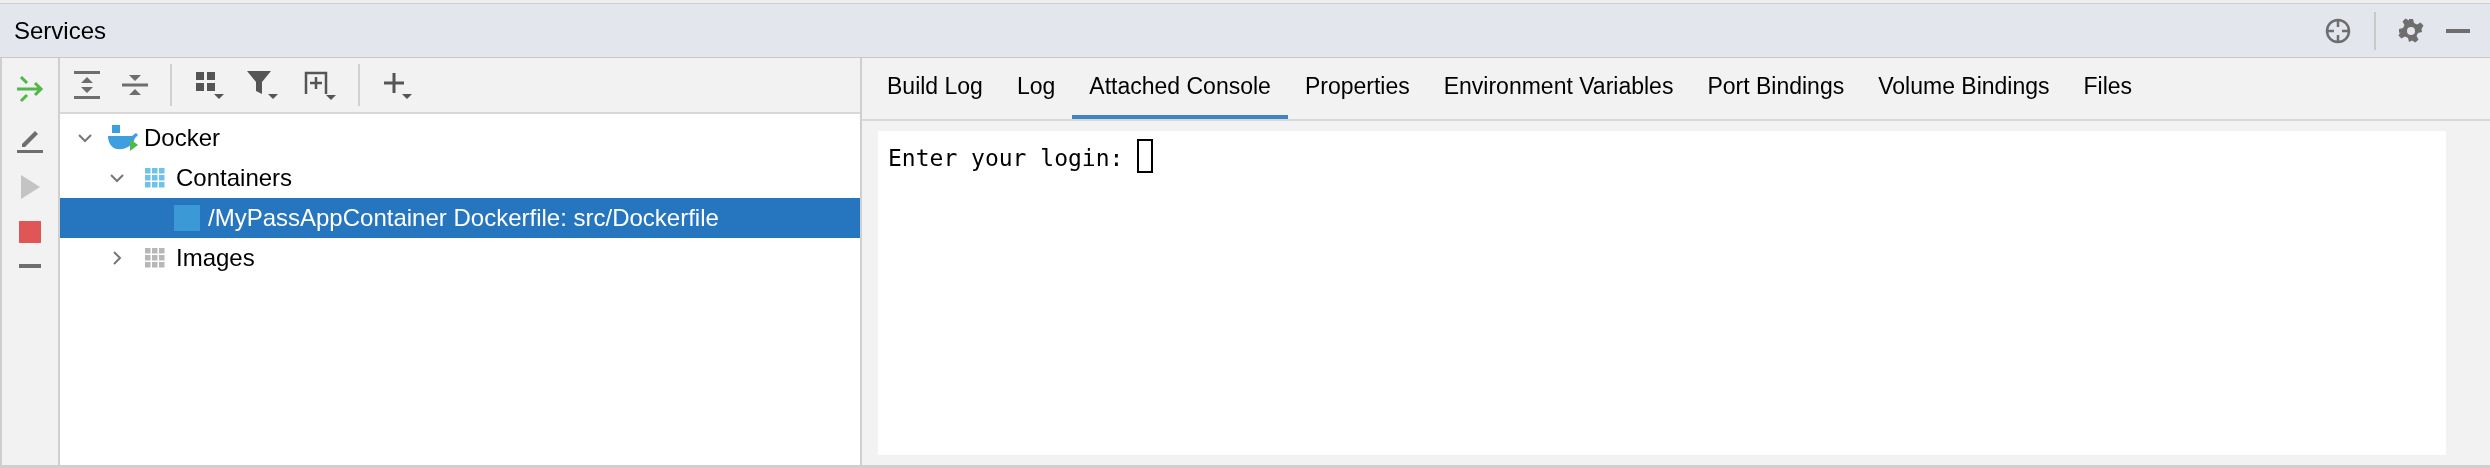 The width and height of the screenshot is (2490, 468). What do you see at coordinates (1006, 158) in the screenshot?
I see `console-prompt: Enter your login:` at bounding box center [1006, 158].